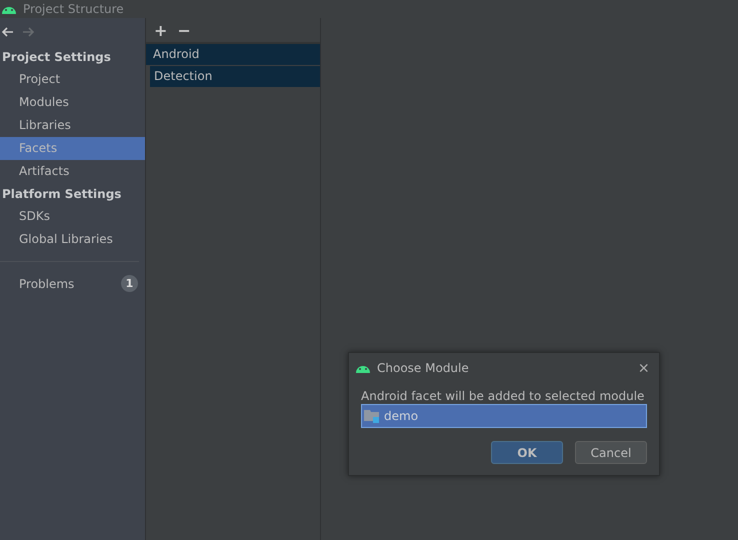  I want to click on sidebar-item: Project, so click(72, 79).